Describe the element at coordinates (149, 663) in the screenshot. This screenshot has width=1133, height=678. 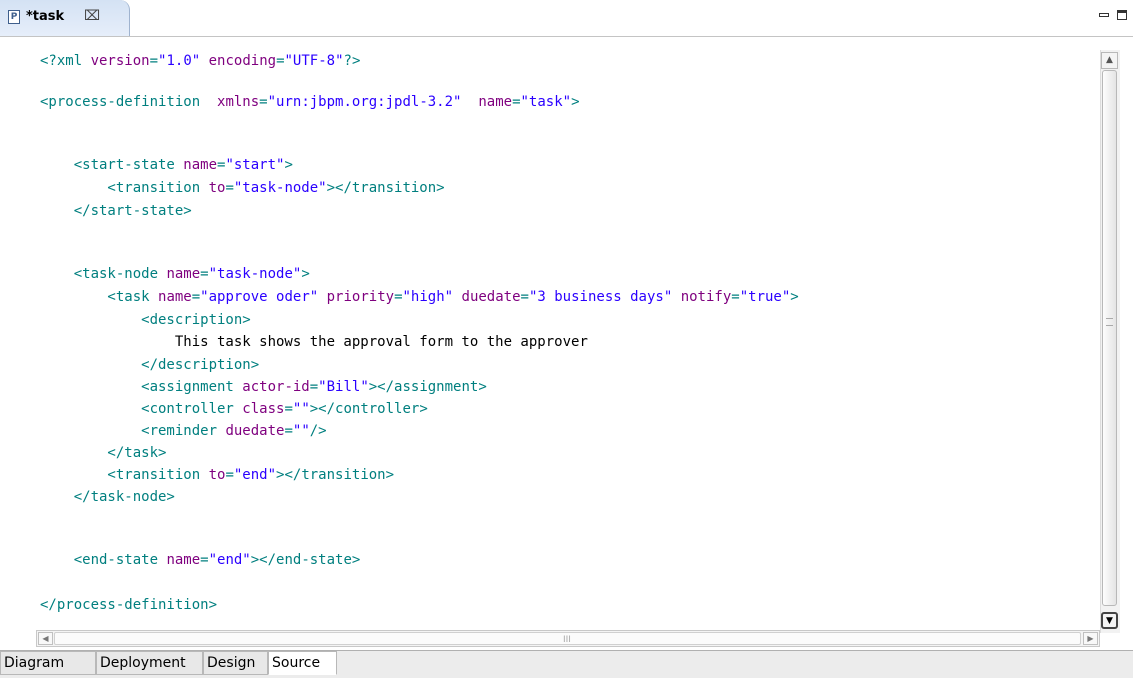
I see `tab-deployment: Deployment` at that location.